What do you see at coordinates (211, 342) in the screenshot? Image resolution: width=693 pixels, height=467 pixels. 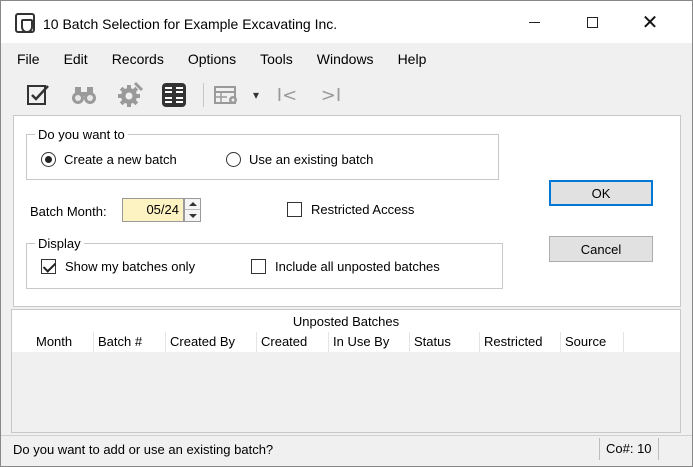 I see `column-created-by: Created By` at bounding box center [211, 342].